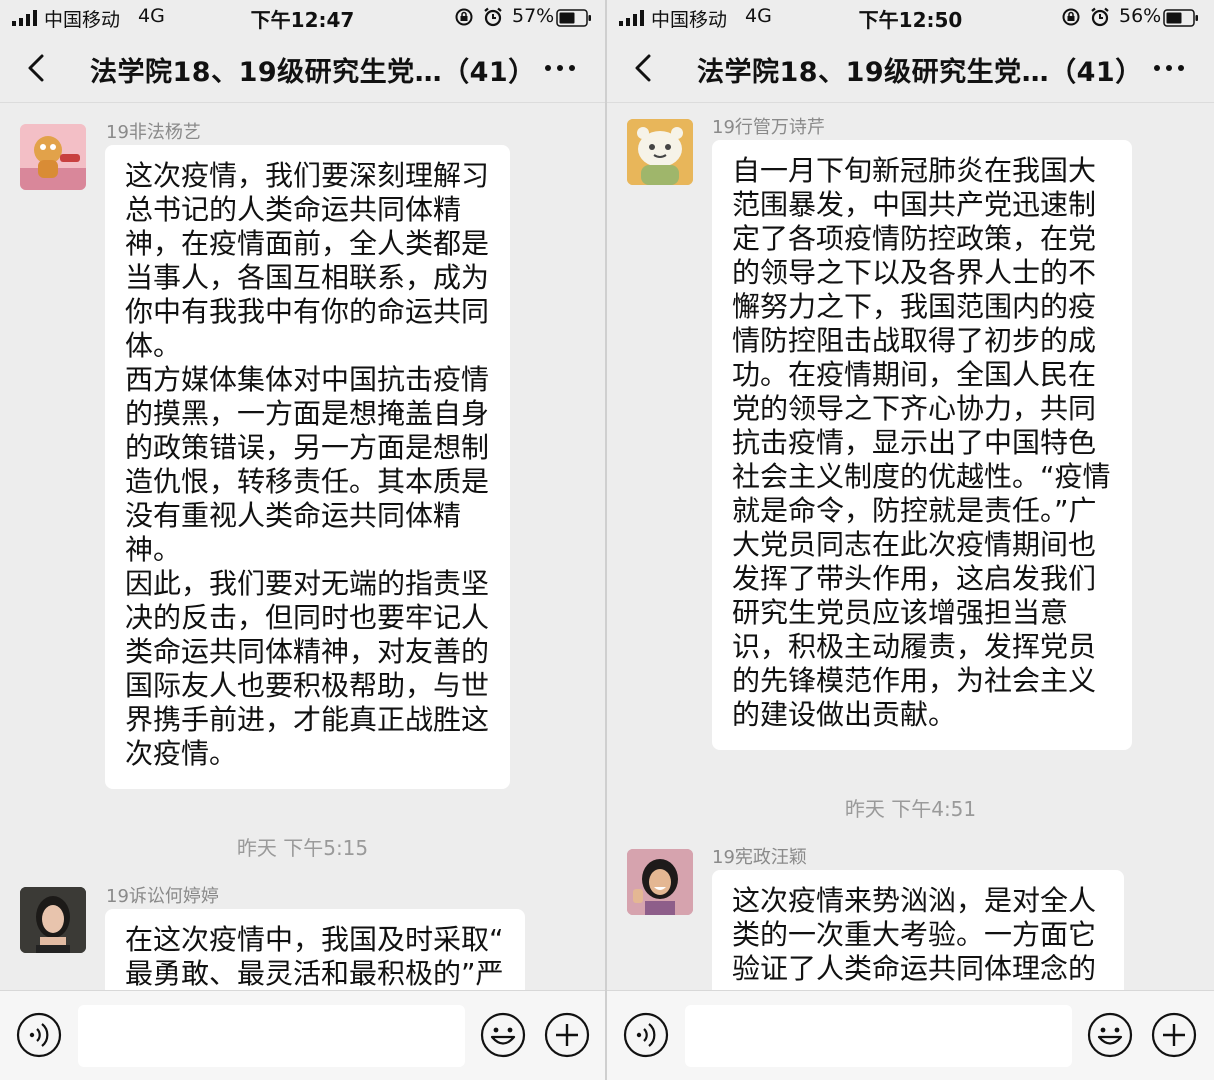 The width and height of the screenshot is (1214, 1080). Describe the element at coordinates (307, 243) in the screenshot. I see `message-line: 神，在疫情面前，全人类都是` at that location.